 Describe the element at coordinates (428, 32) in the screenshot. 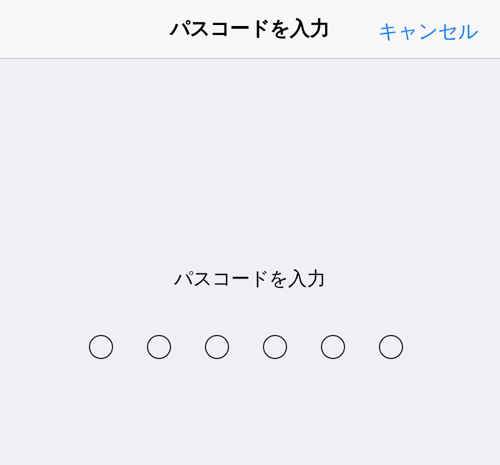

I see `cancel-link: キャンセル` at that location.